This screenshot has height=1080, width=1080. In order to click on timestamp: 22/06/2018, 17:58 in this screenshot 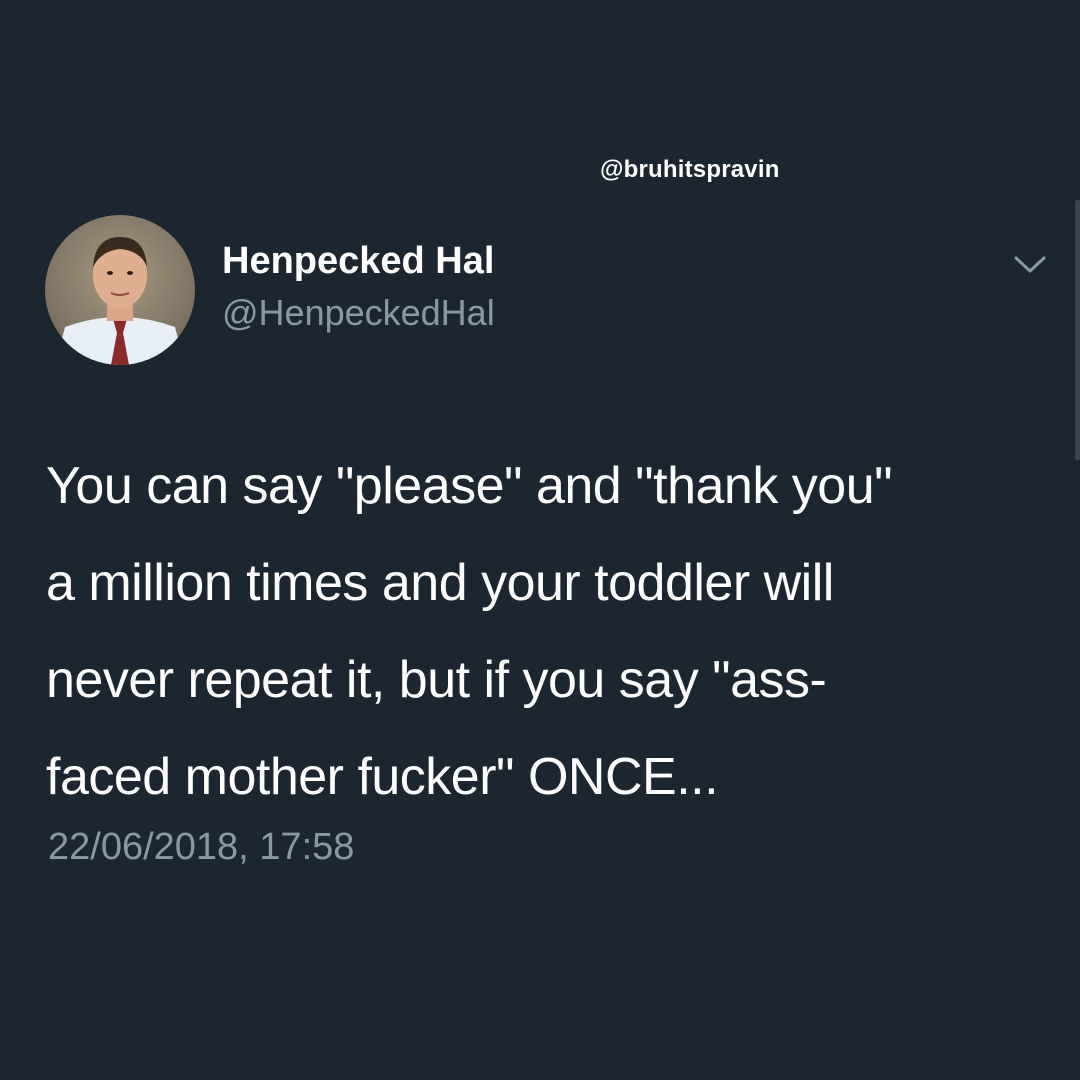, I will do `click(201, 847)`.